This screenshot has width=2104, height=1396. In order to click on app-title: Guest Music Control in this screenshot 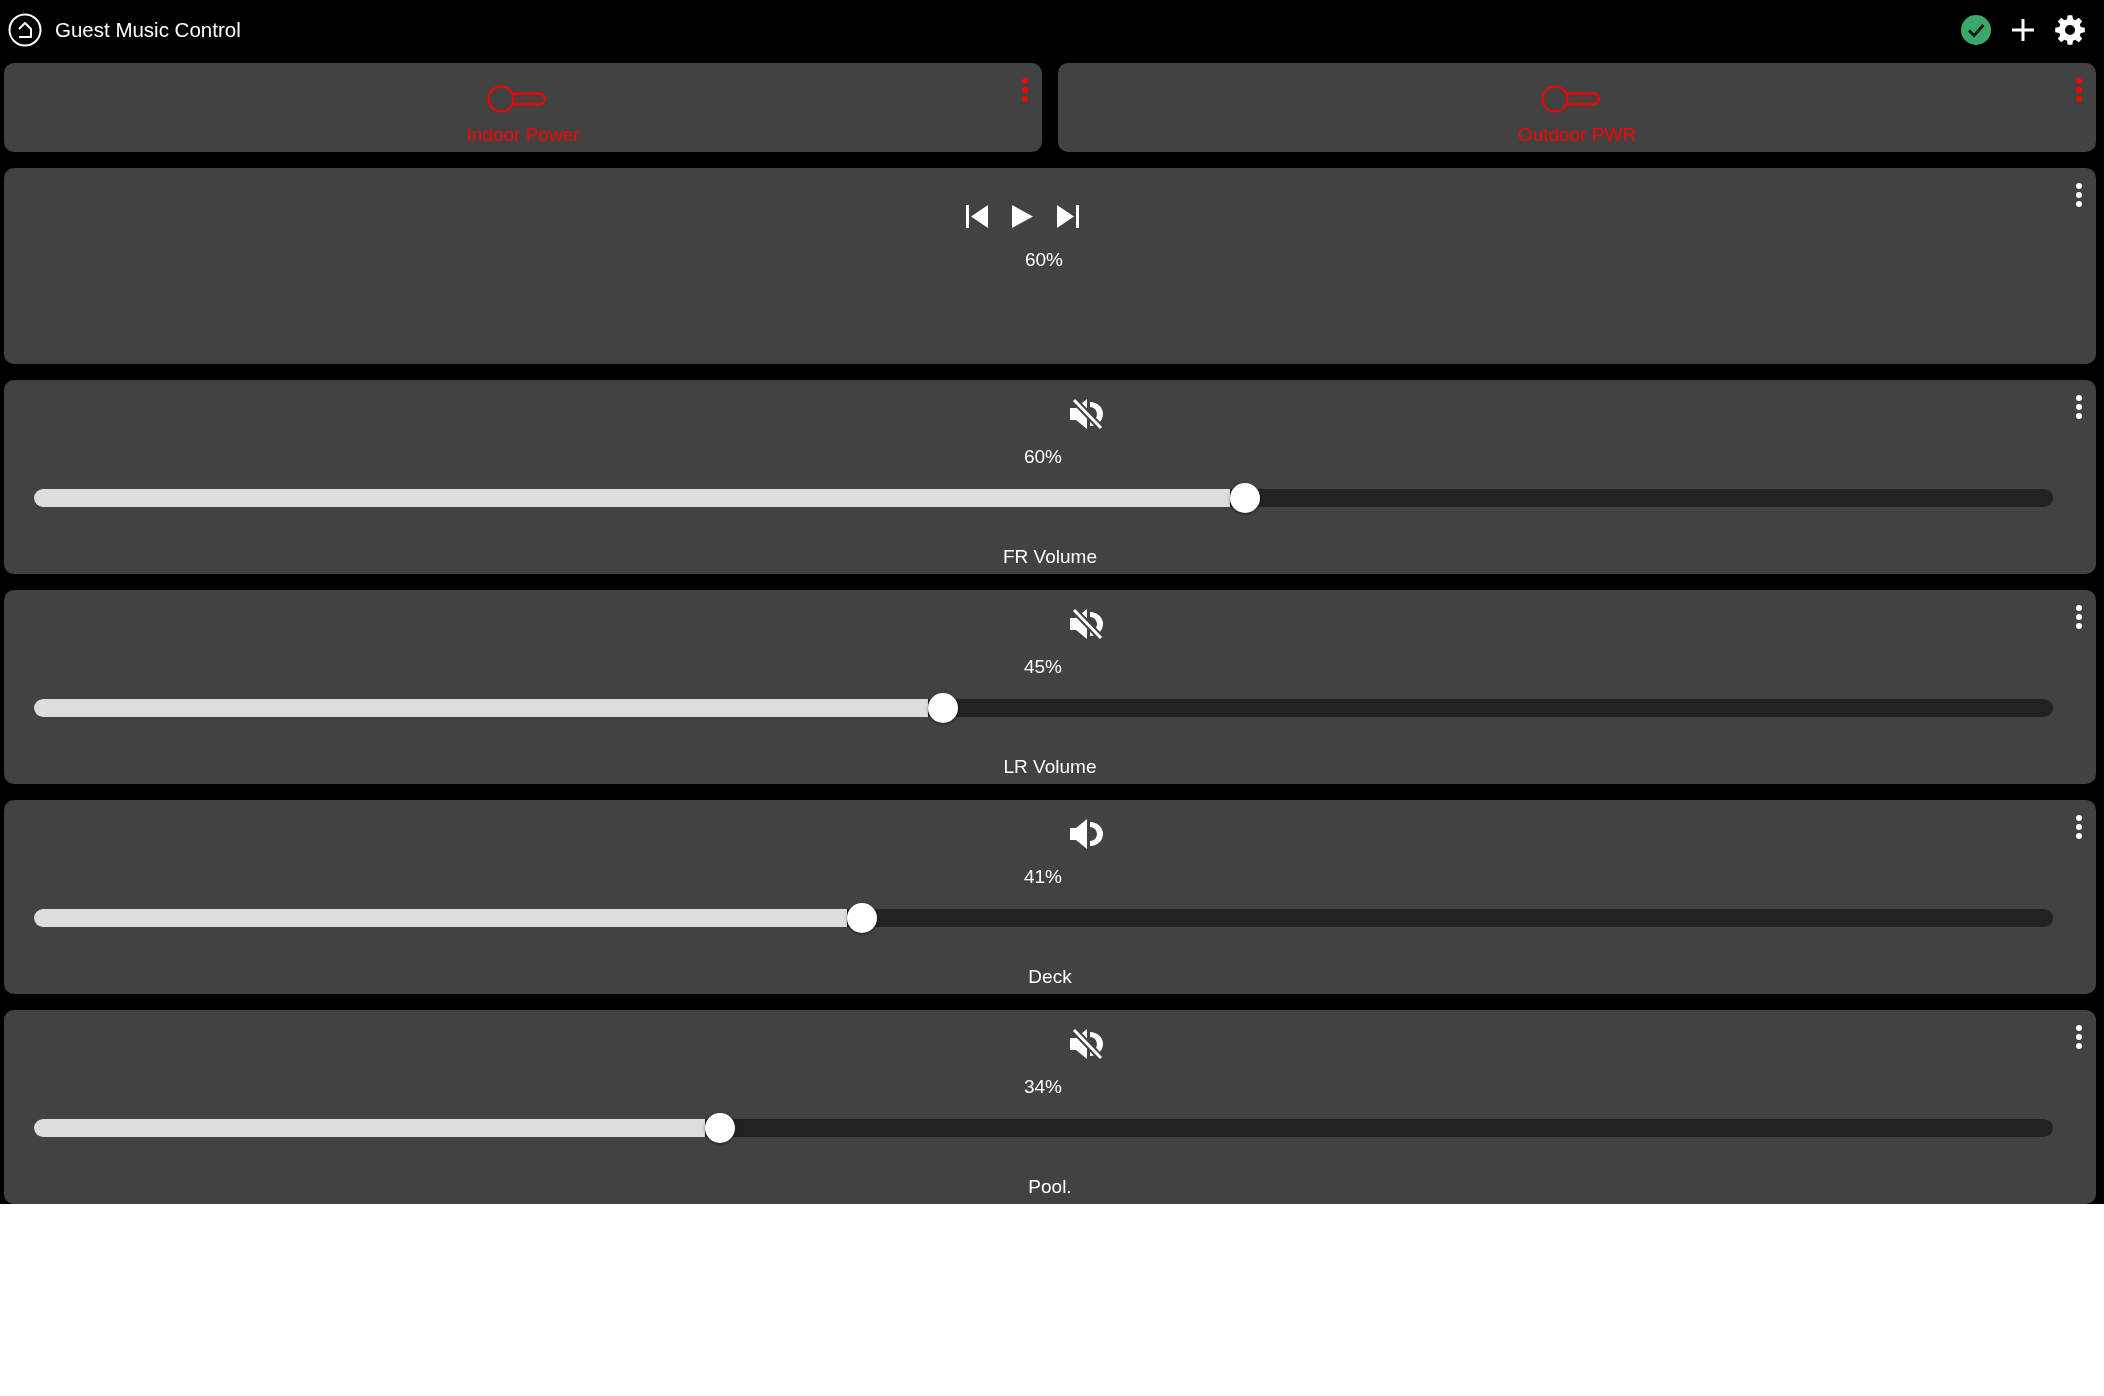, I will do `click(148, 29)`.